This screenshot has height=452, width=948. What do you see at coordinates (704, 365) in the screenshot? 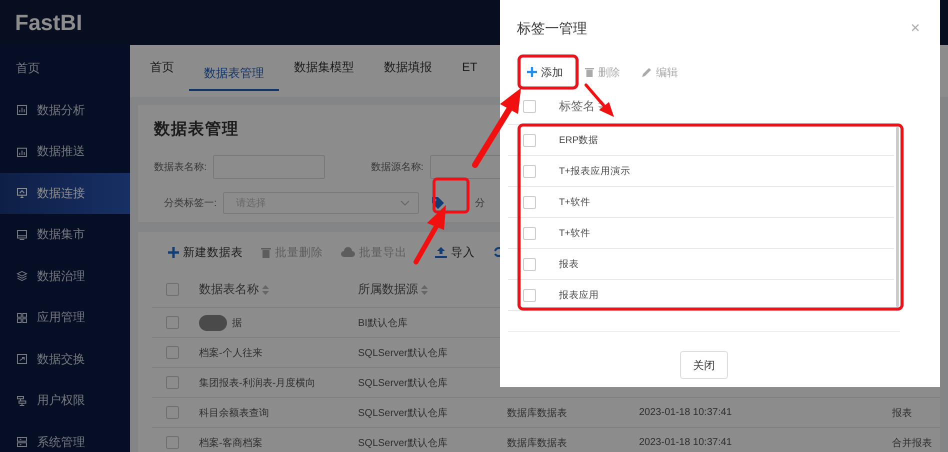
I see `close-button: 关闭` at bounding box center [704, 365].